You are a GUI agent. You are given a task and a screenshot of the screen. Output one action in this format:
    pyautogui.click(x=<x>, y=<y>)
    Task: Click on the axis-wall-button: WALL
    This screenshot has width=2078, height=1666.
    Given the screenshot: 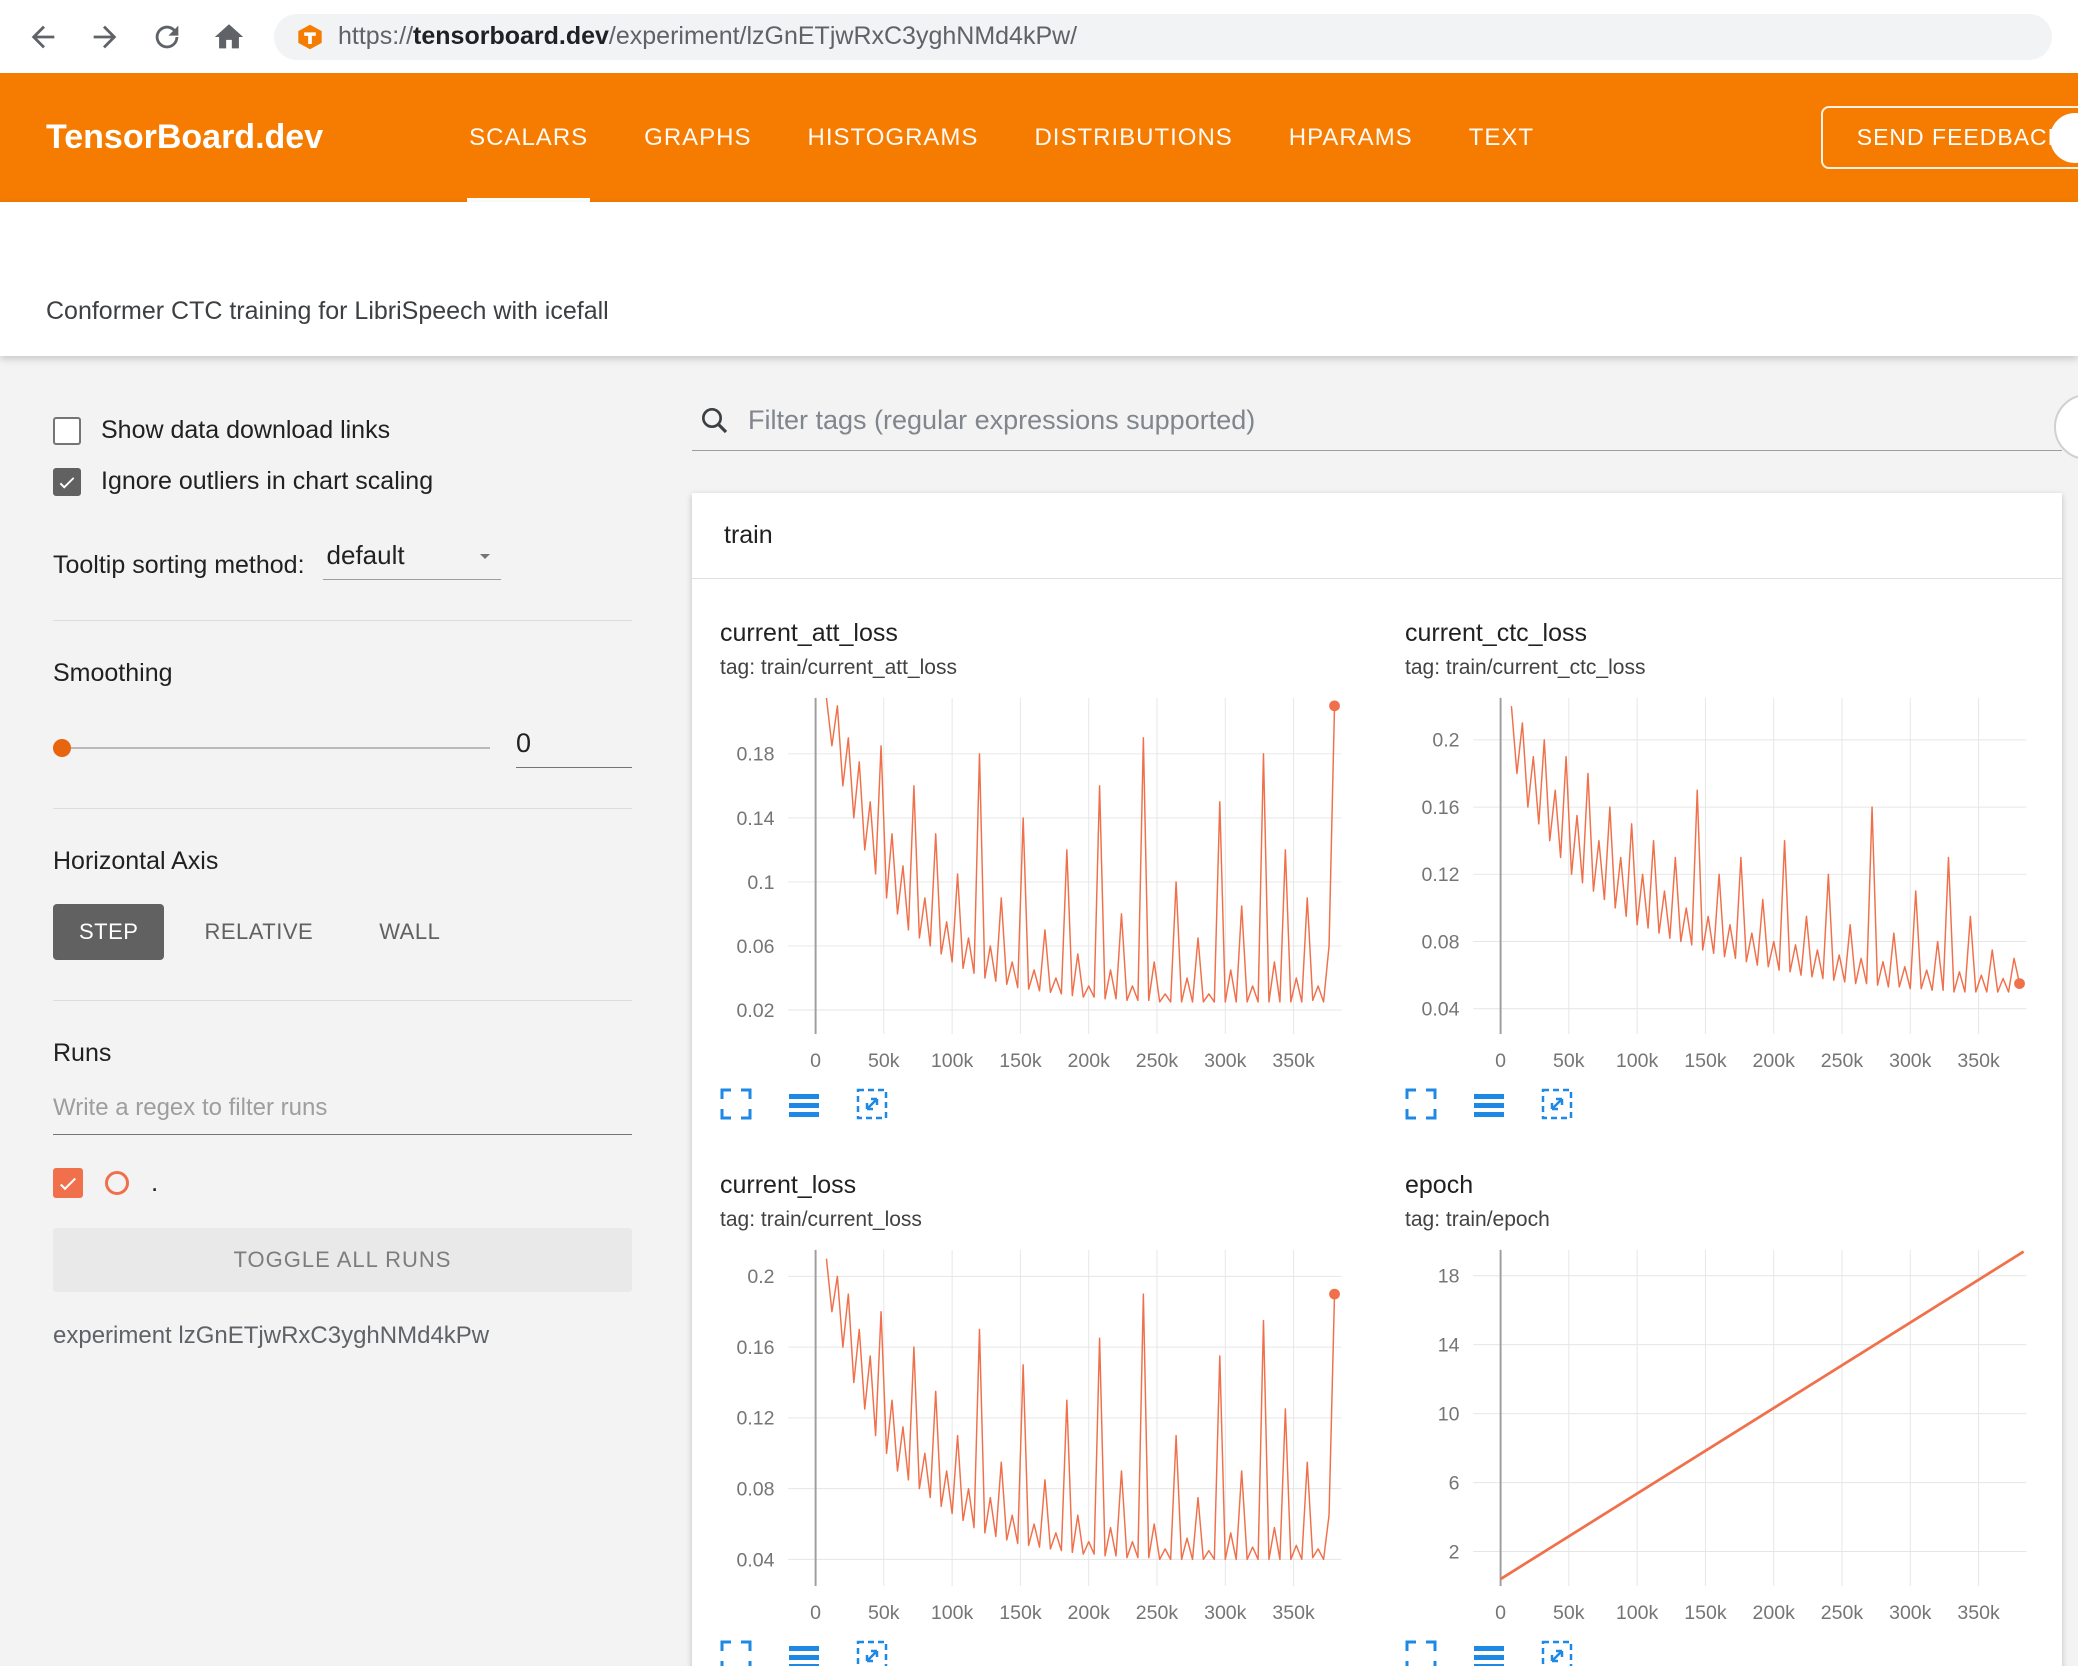 What is the action you would take?
    pyautogui.click(x=409, y=932)
    